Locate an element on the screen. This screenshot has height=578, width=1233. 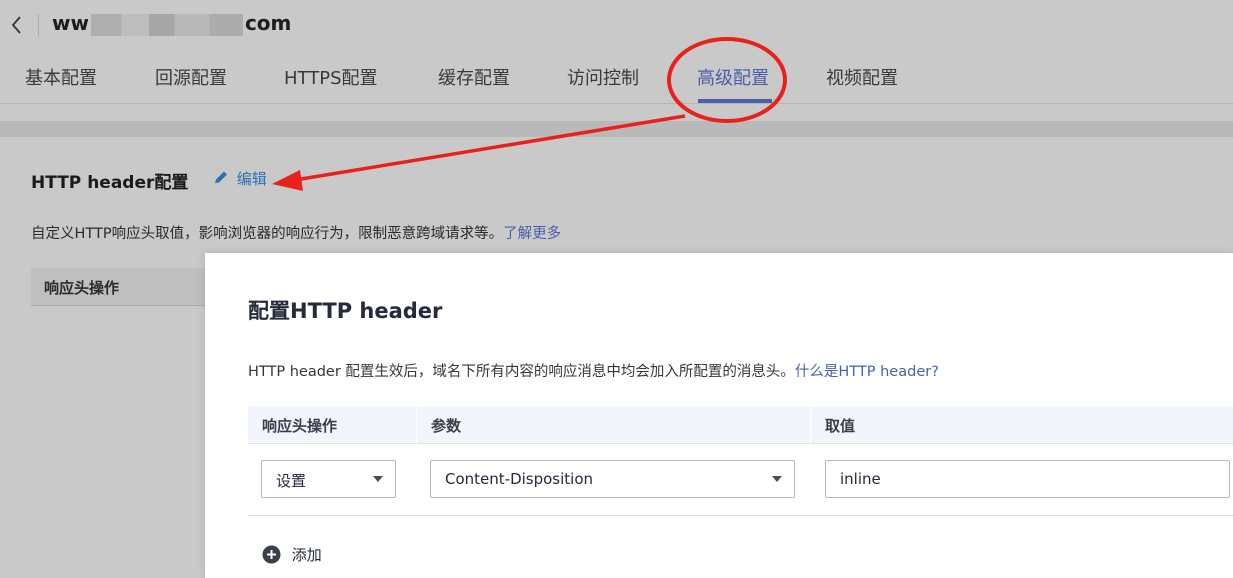
config-tabs: 基本配置 回源配置 HTTPS配置 缓存配置 访问控制 高级配置 视频配置 is located at coordinates (616, 77).